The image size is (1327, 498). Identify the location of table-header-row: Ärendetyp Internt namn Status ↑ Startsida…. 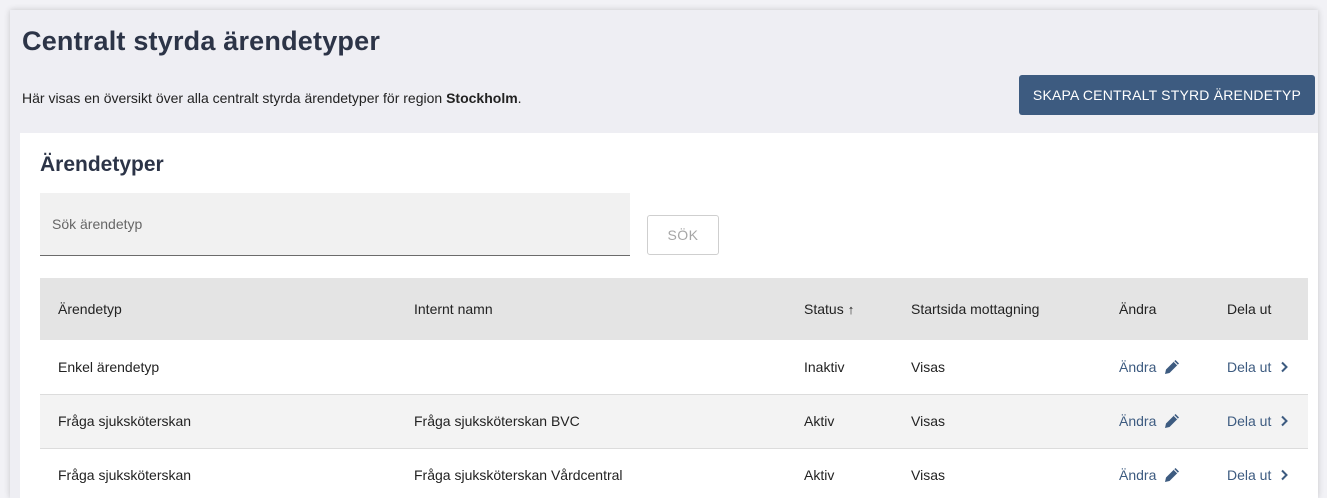
(674, 309).